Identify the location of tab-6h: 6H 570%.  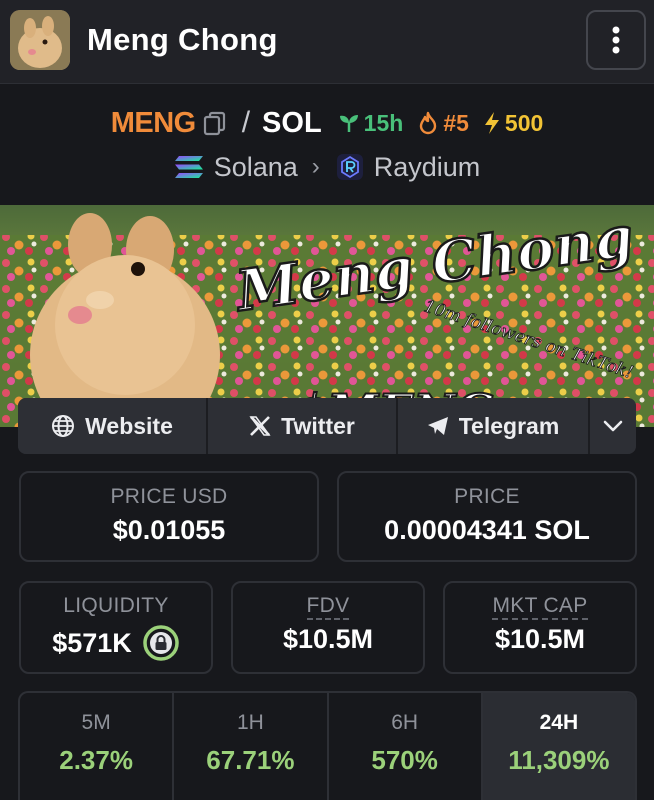
(406, 746).